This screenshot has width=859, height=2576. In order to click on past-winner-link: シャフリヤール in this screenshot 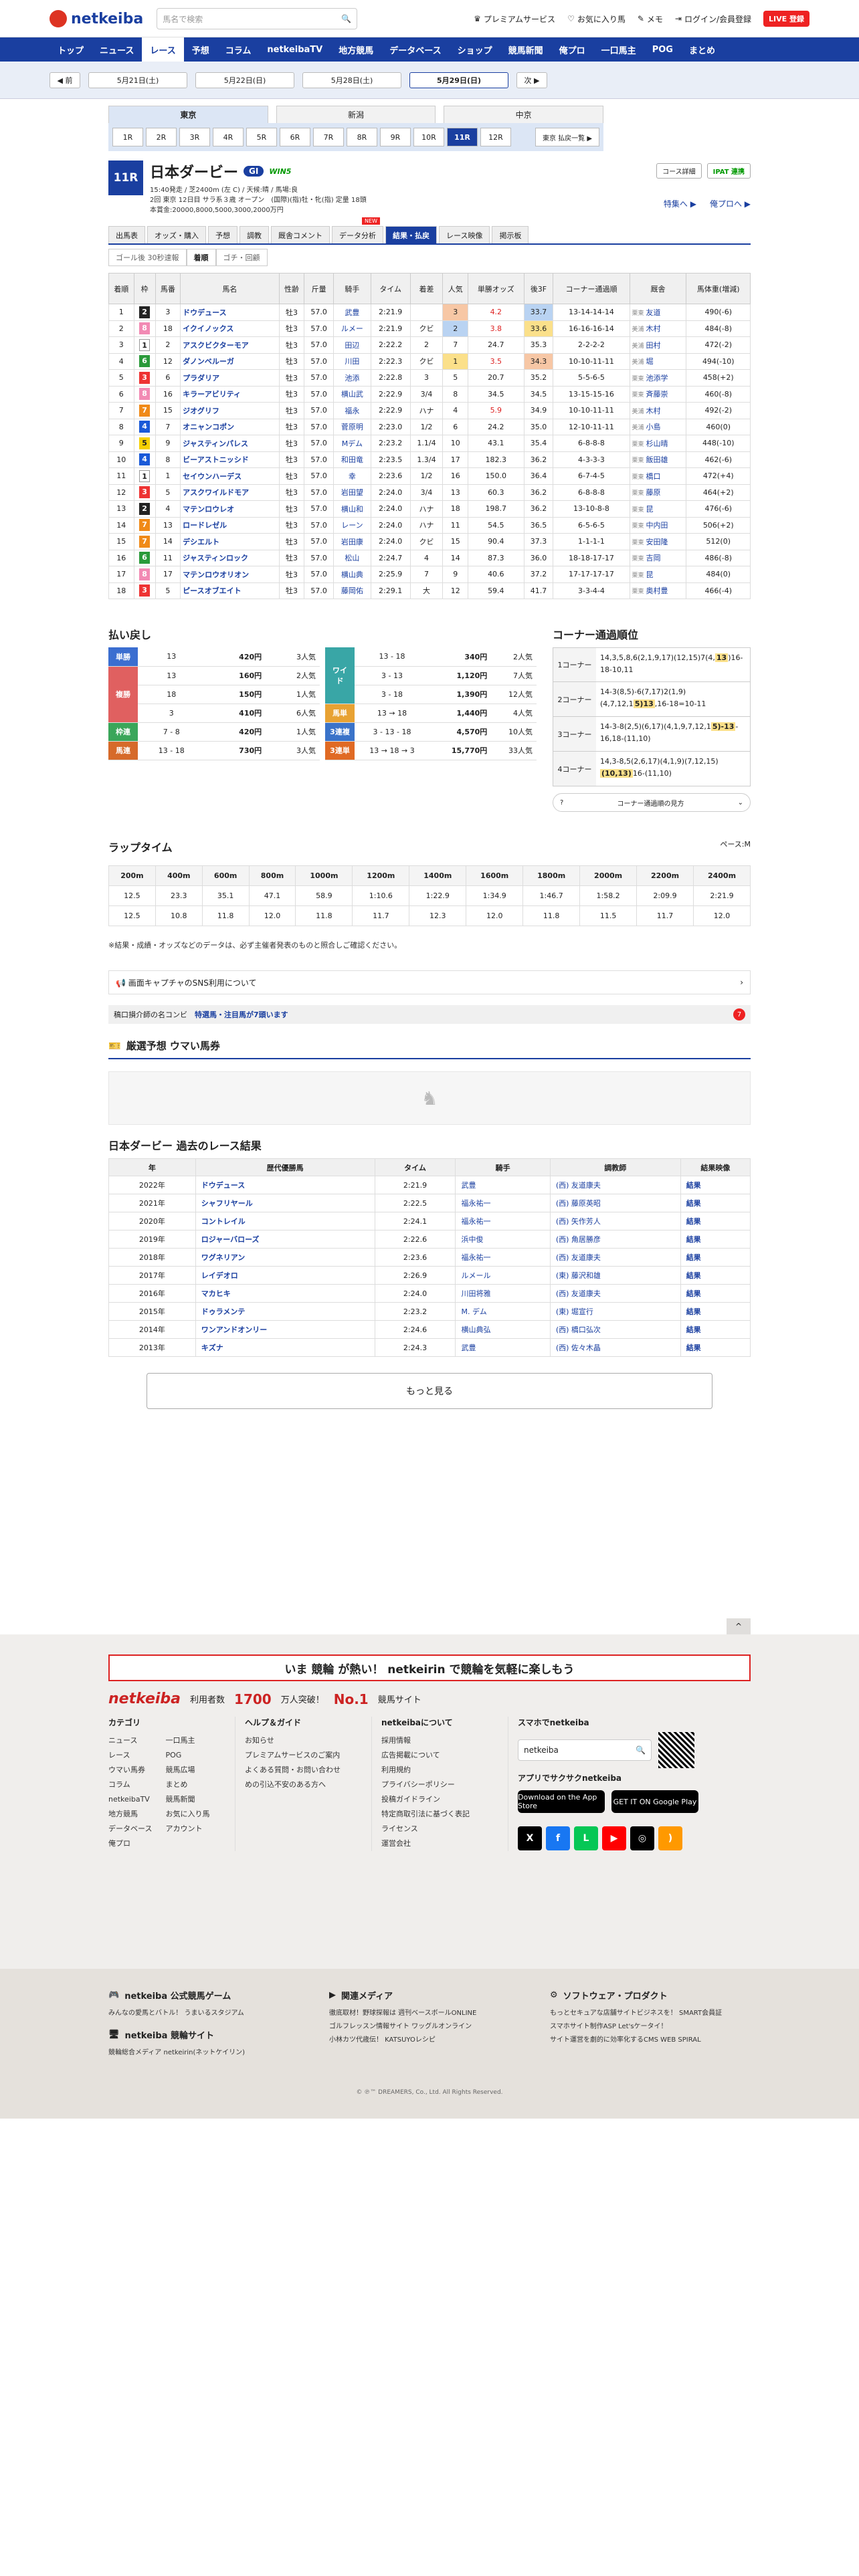, I will do `click(285, 1203)`.